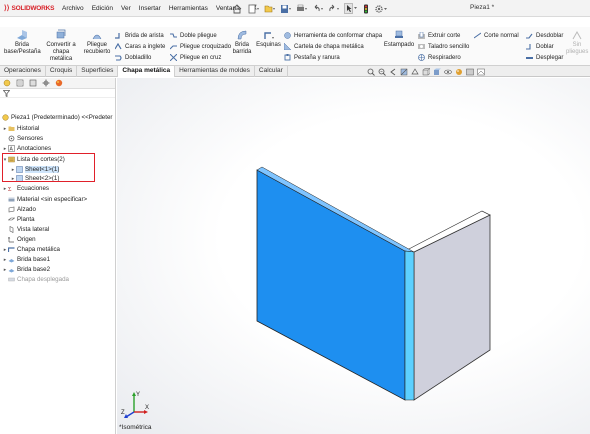 The image size is (590, 434). I want to click on menu-edicion: Edición, so click(102, 8).